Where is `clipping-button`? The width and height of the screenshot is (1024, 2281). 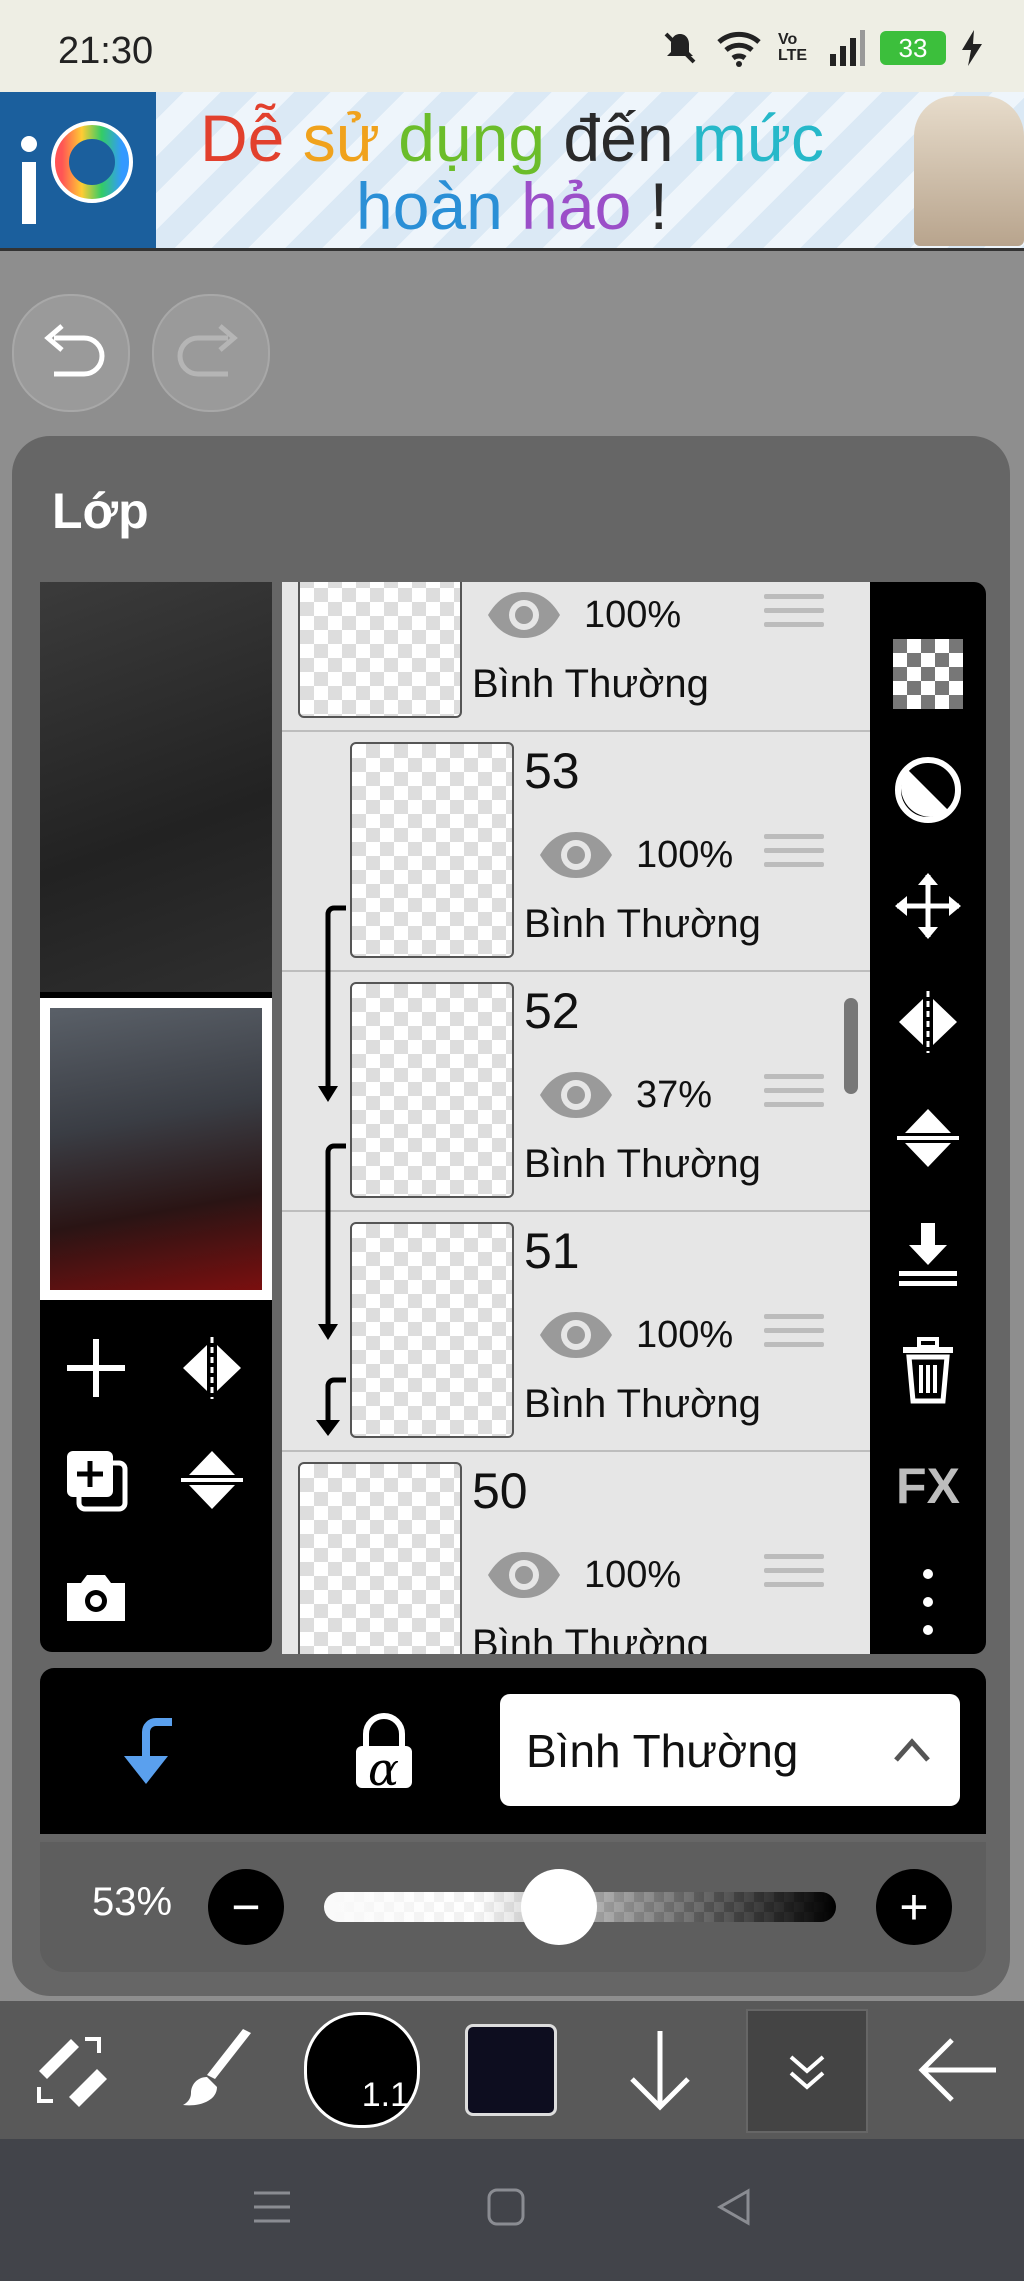 clipping-button is located at coordinates (152, 1752).